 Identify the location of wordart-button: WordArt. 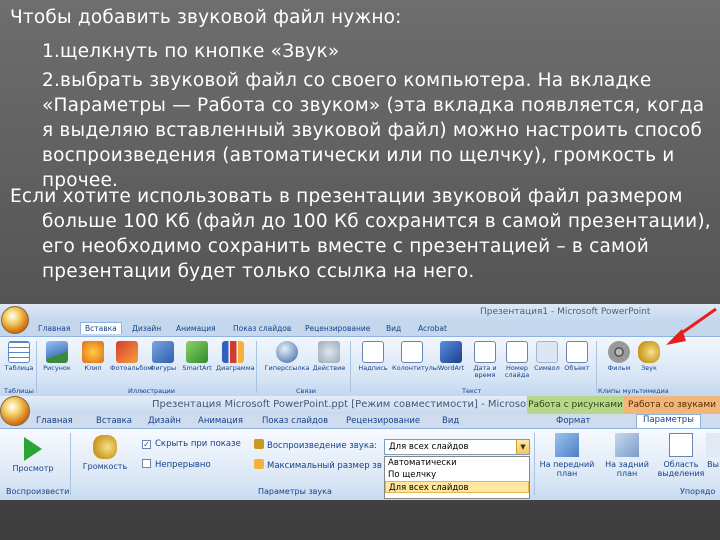
(451, 363).